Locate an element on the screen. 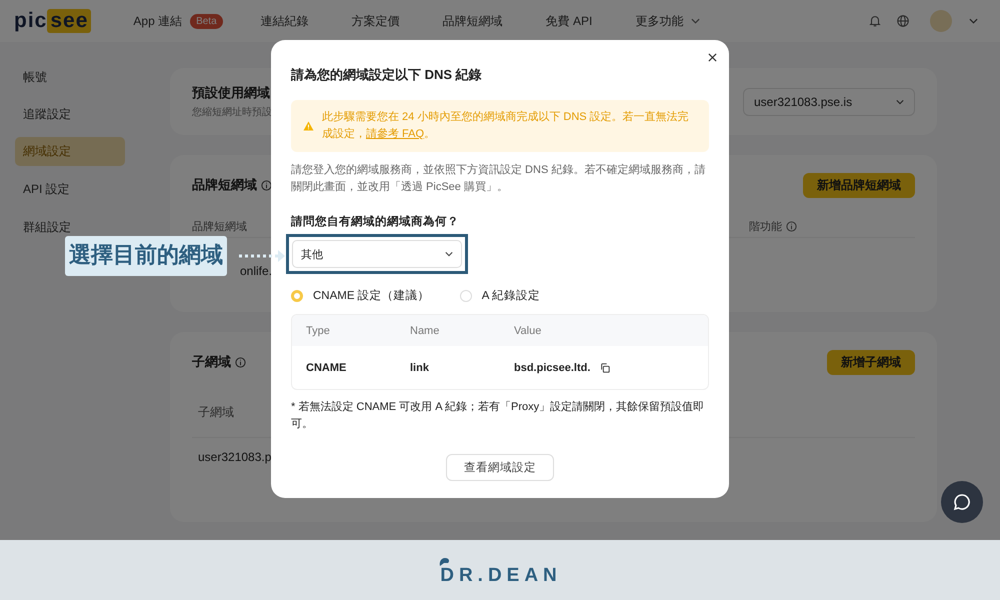  radio-option: CNAME 設定（建議） is located at coordinates (360, 295).